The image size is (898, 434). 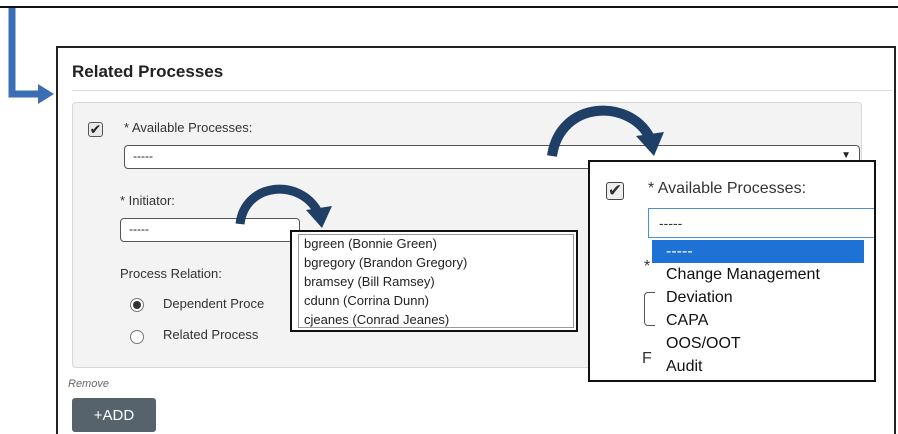 I want to click on curve-annotations, so click(x=449, y=166).